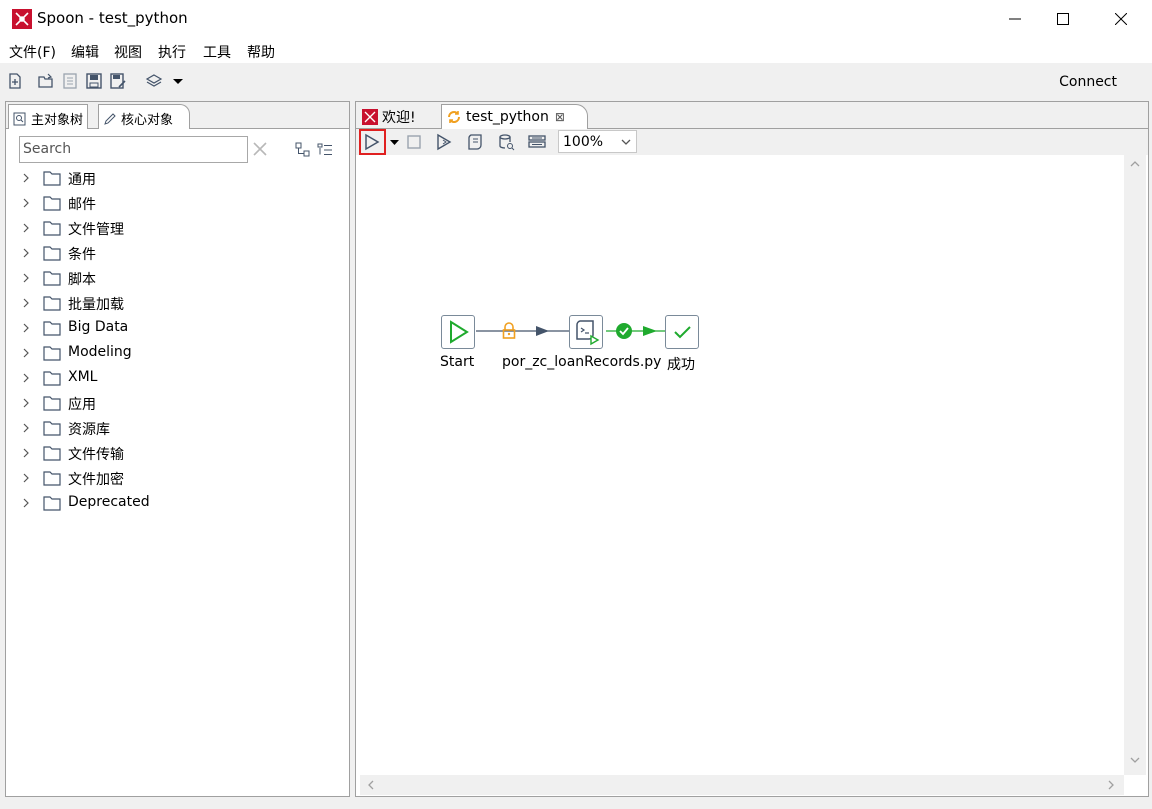 Image resolution: width=1152 pixels, height=809 pixels. Describe the element at coordinates (178, 81) in the screenshot. I see `chevron-down-icon` at that location.